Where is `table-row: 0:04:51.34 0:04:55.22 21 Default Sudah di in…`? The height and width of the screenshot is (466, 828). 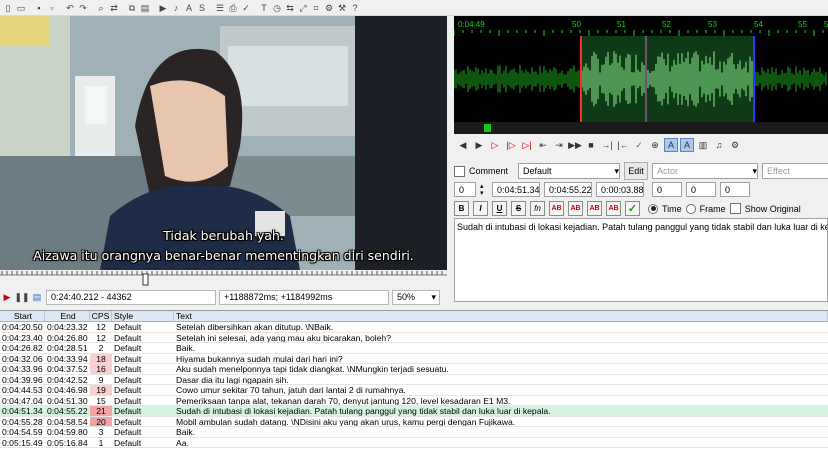 table-row: 0:04:51.34 0:04:55.22 21 Default Sudah di in… is located at coordinates (414, 411).